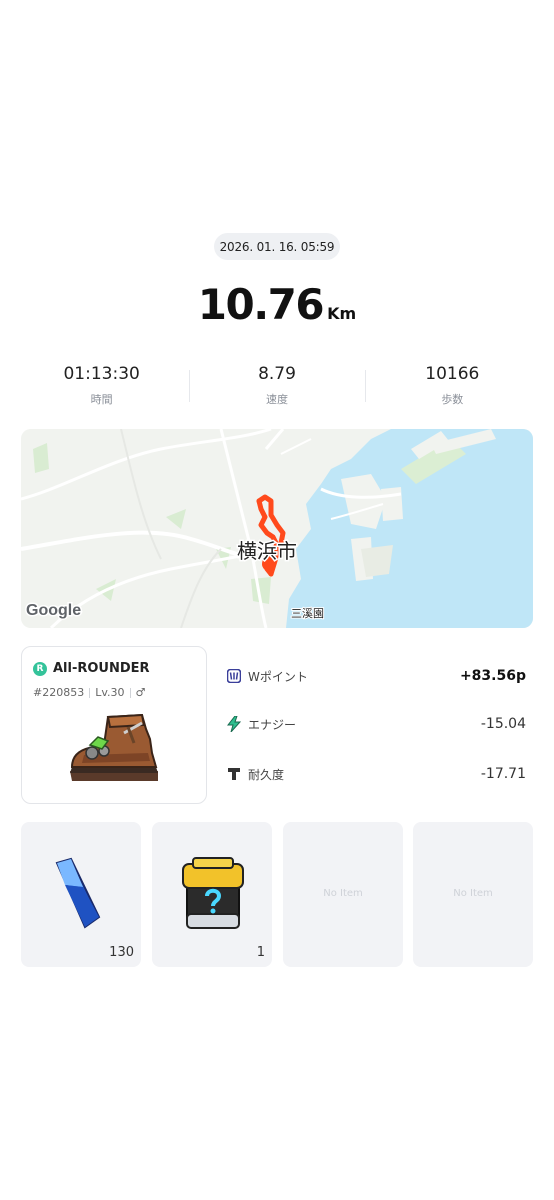 The height and width of the screenshot is (1200, 554). I want to click on gender-icon: ♂, so click(140, 692).